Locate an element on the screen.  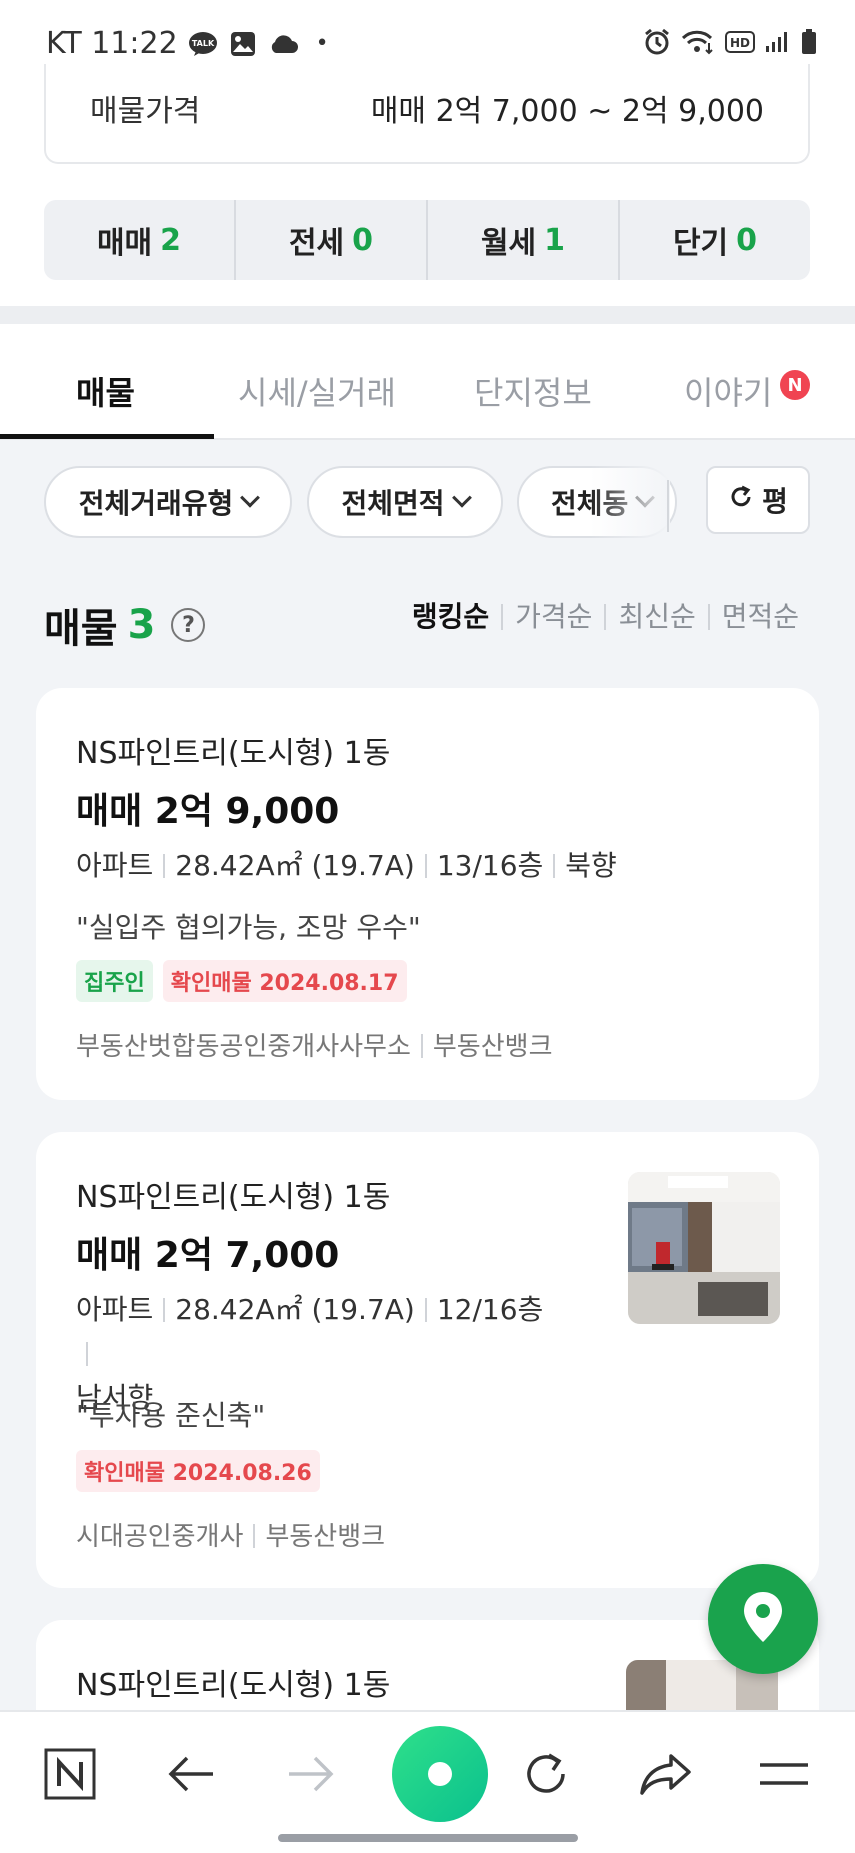
price-range-card: 매물가격 매매 2억 7,000 ~ 2억 9,000 is located at coordinates (427, 114).